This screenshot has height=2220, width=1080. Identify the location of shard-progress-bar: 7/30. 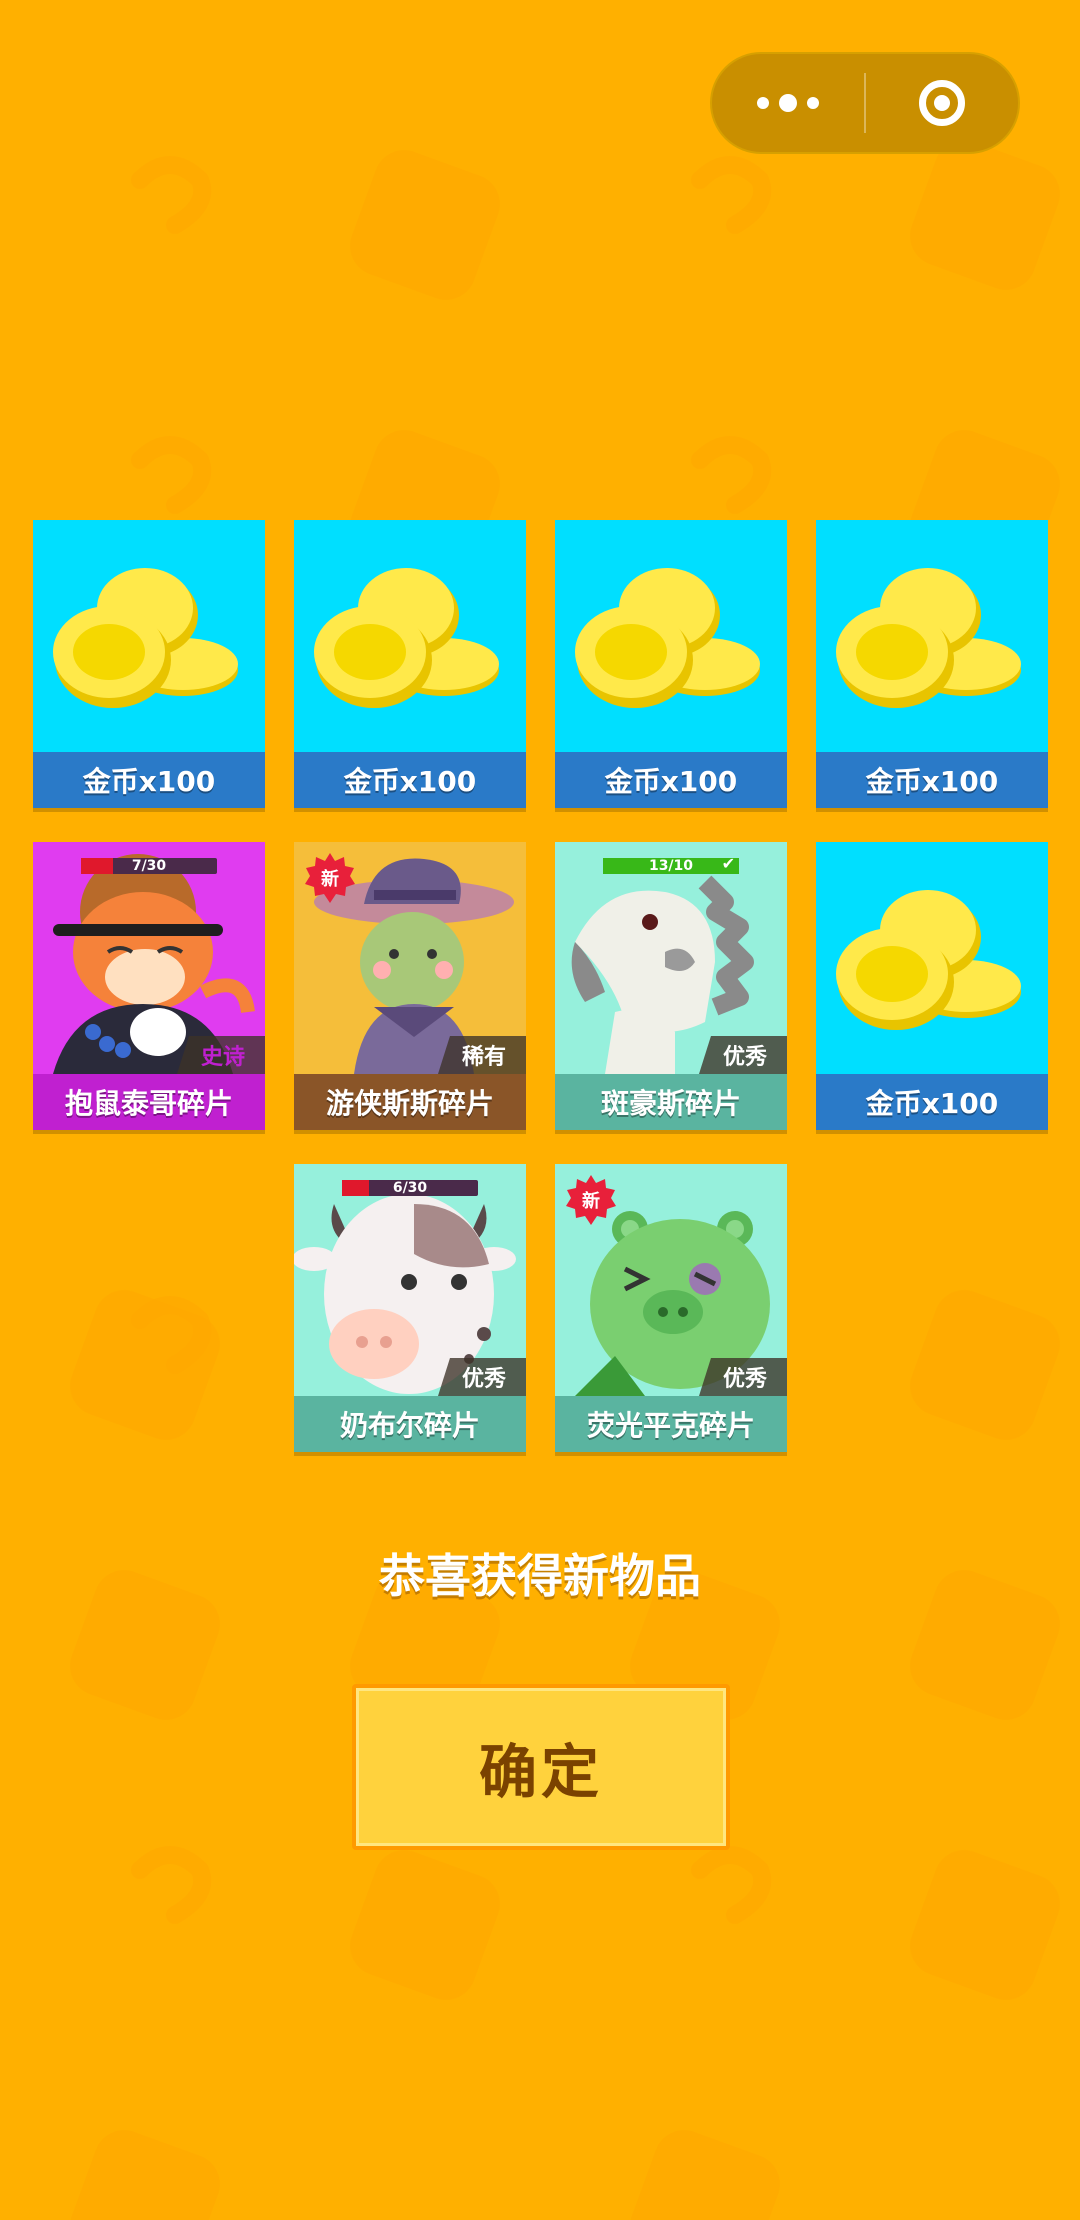
(149, 866).